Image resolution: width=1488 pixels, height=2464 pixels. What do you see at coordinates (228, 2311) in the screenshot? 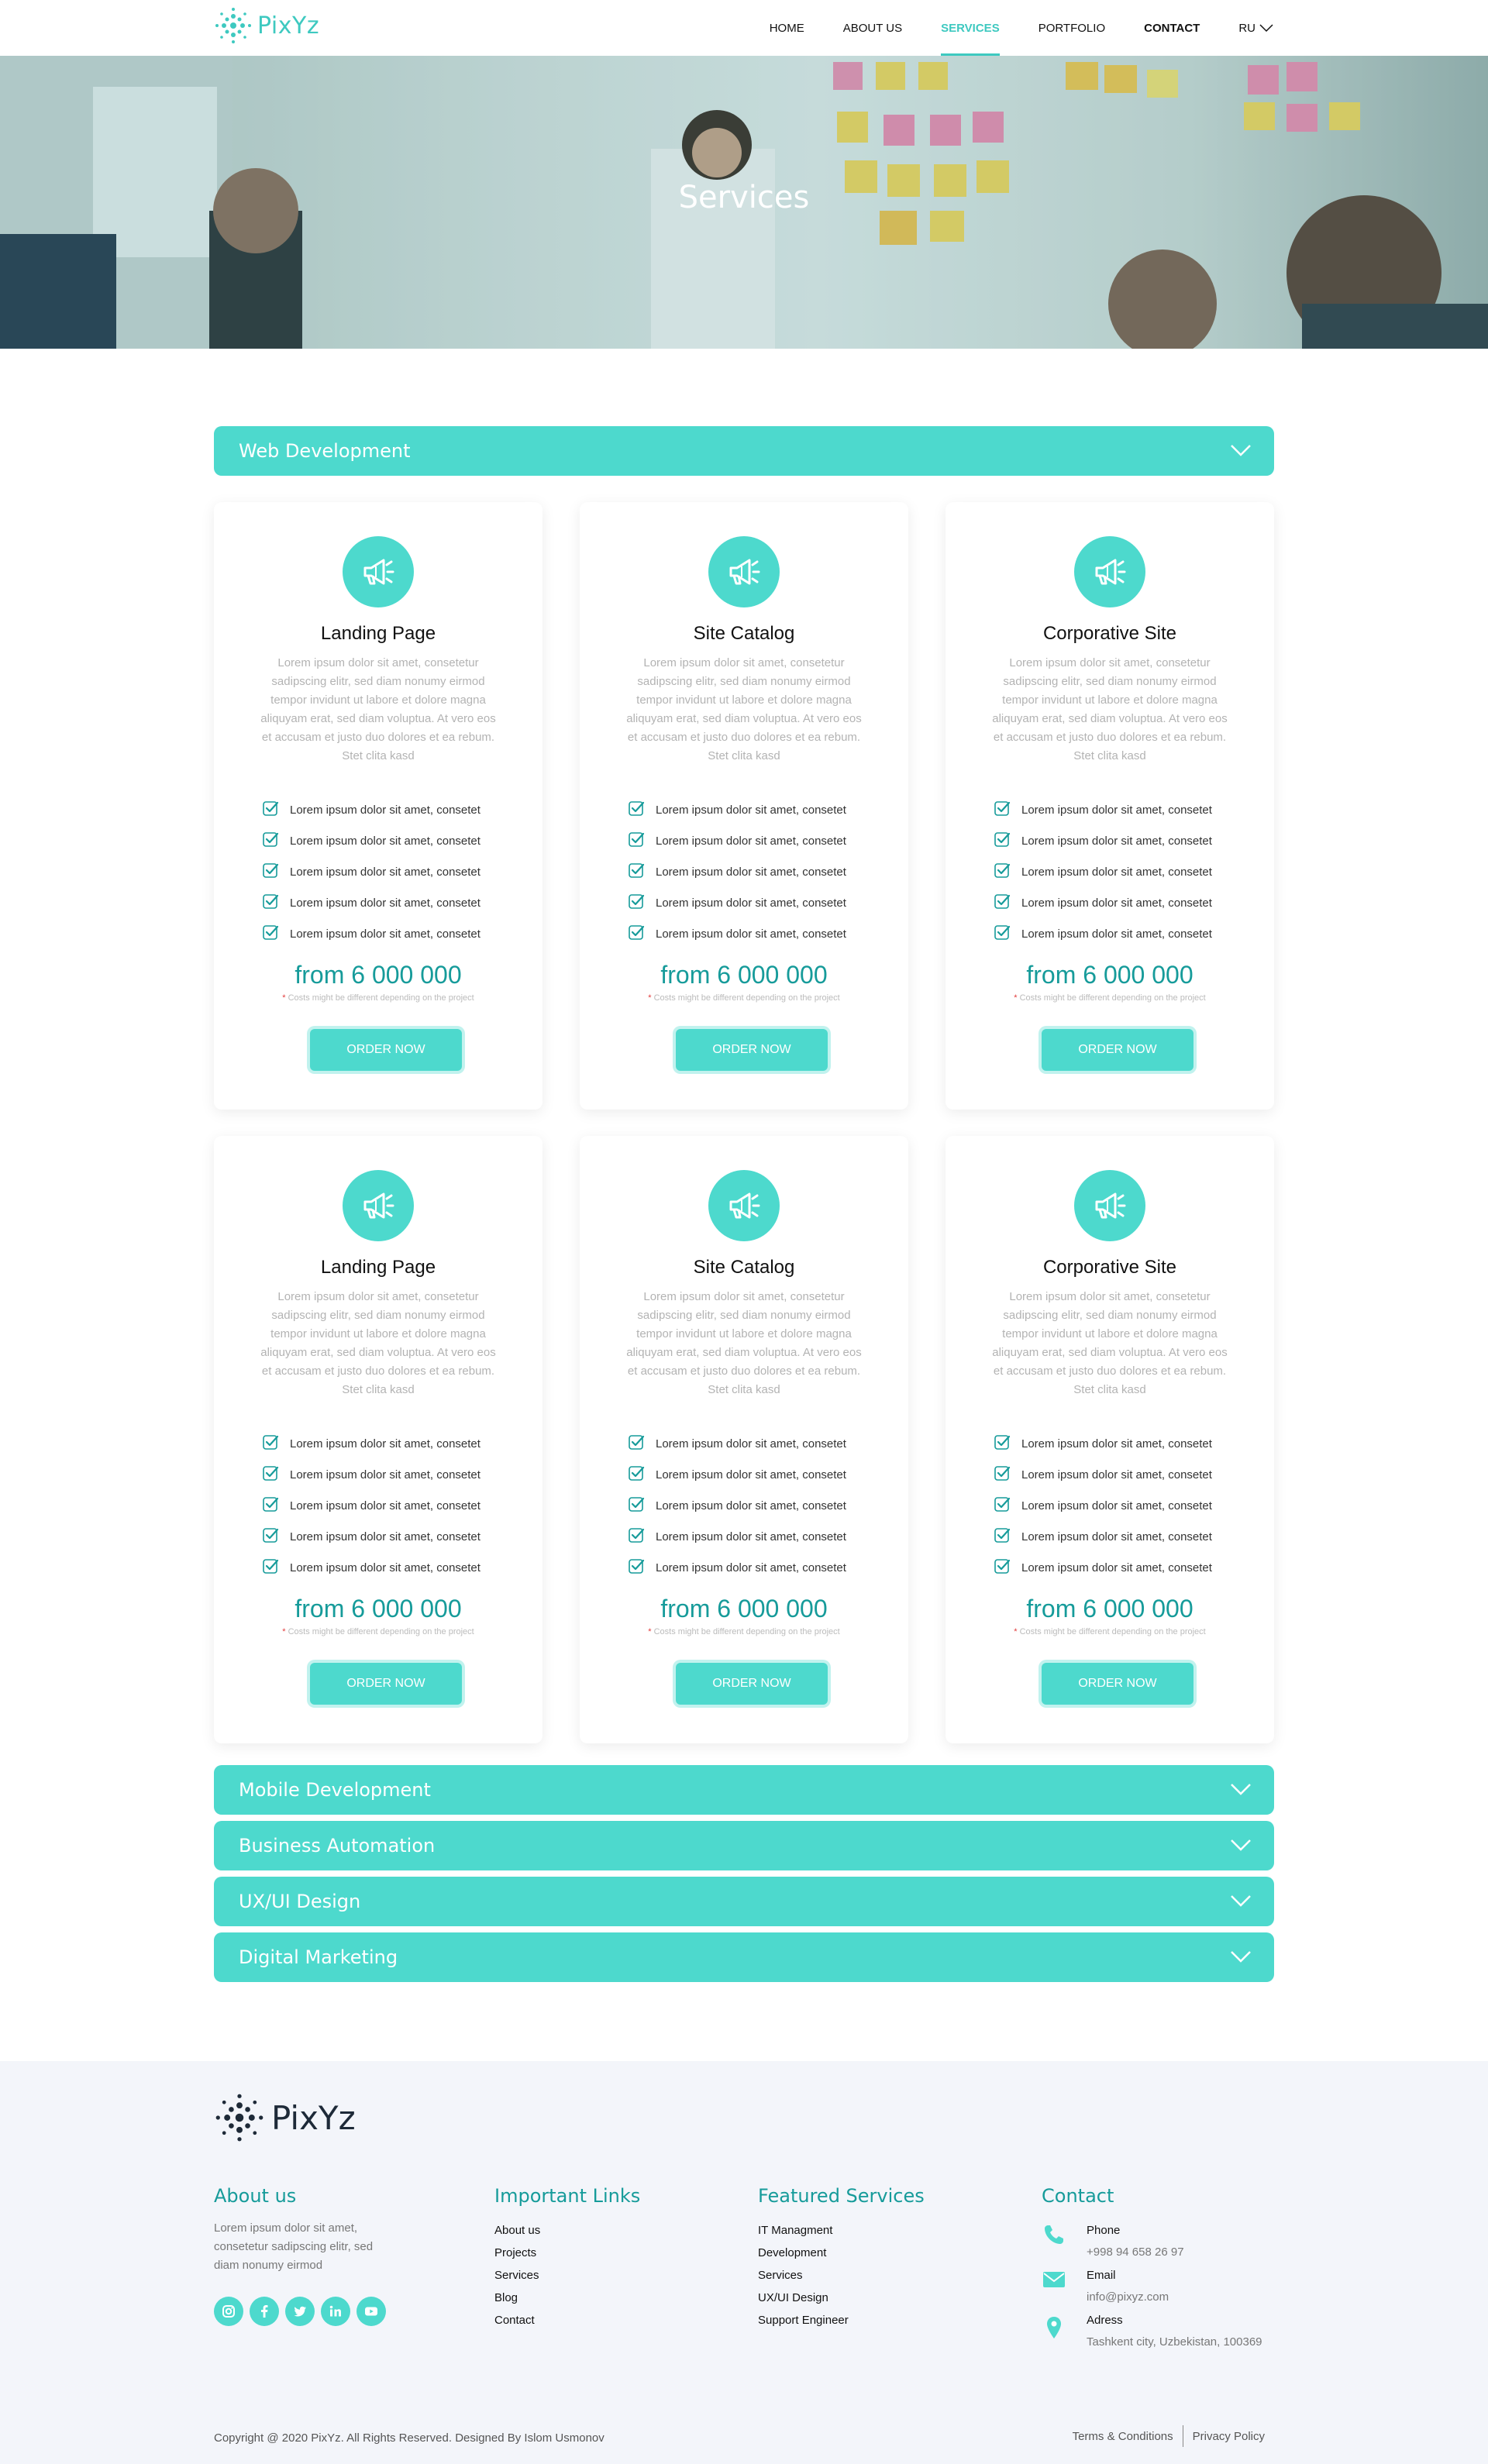
I see `instagram-icon` at bounding box center [228, 2311].